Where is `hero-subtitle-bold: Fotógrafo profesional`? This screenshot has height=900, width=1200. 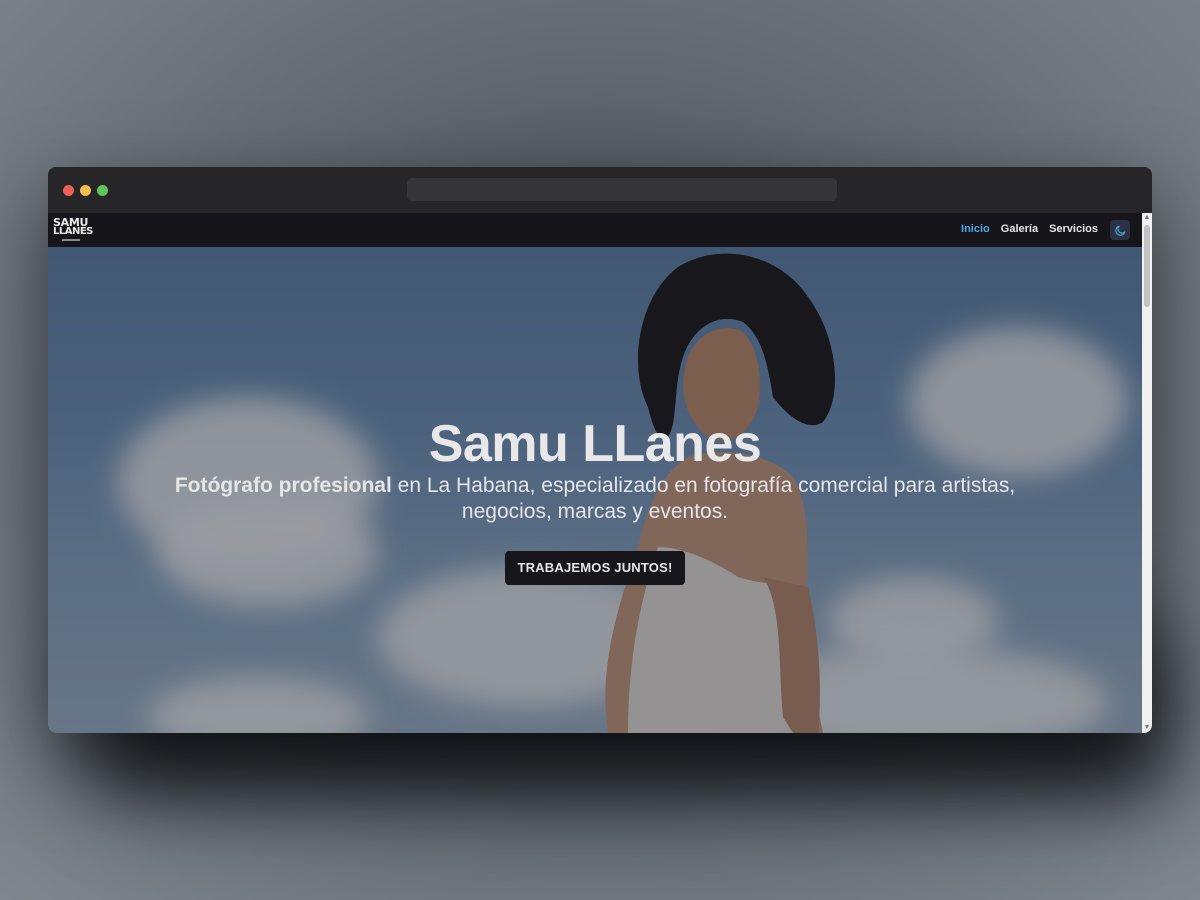
hero-subtitle-bold: Fotógrafo profesional is located at coordinates (283, 485).